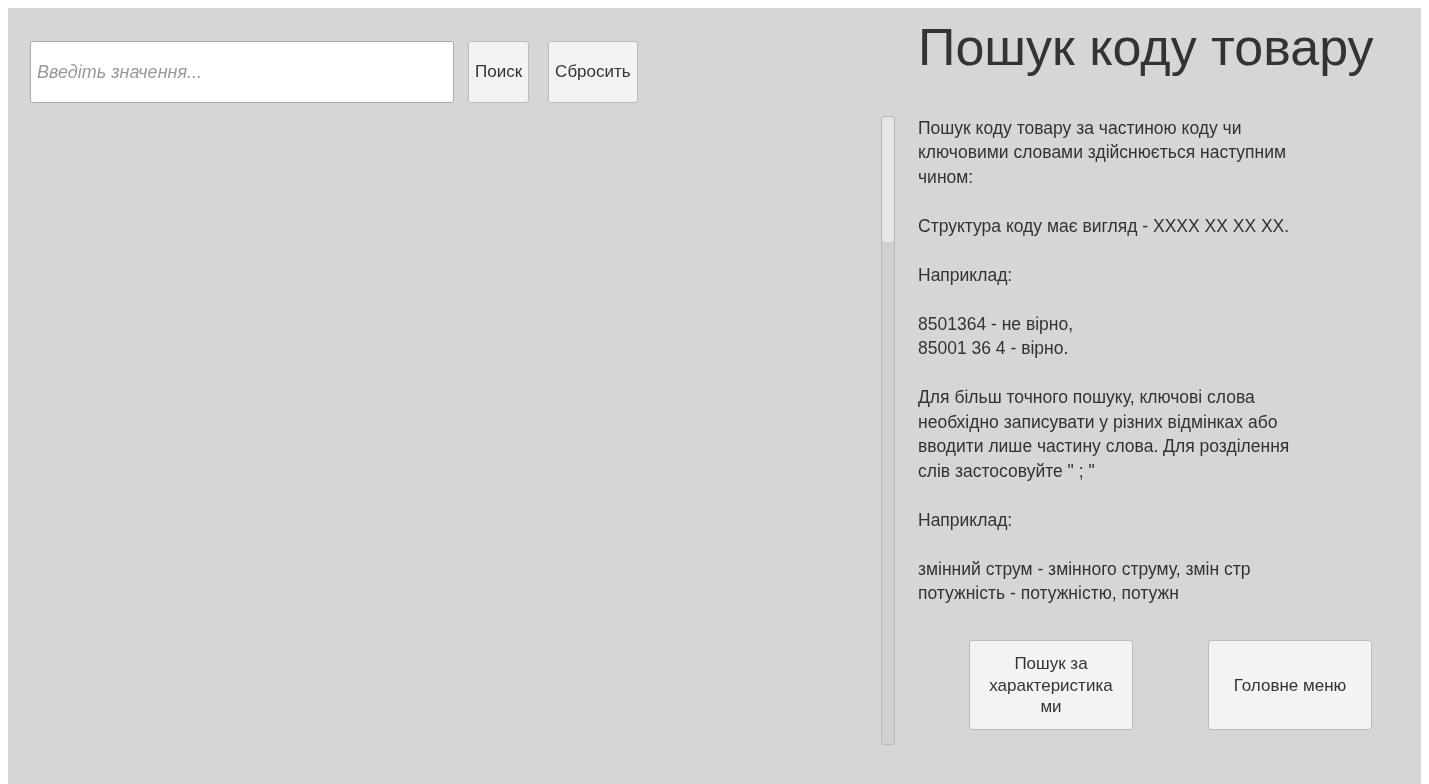 The height and width of the screenshot is (784, 1429). Describe the element at coordinates (1146, 48) in the screenshot. I see `page-title: Пошук коду товару` at that location.